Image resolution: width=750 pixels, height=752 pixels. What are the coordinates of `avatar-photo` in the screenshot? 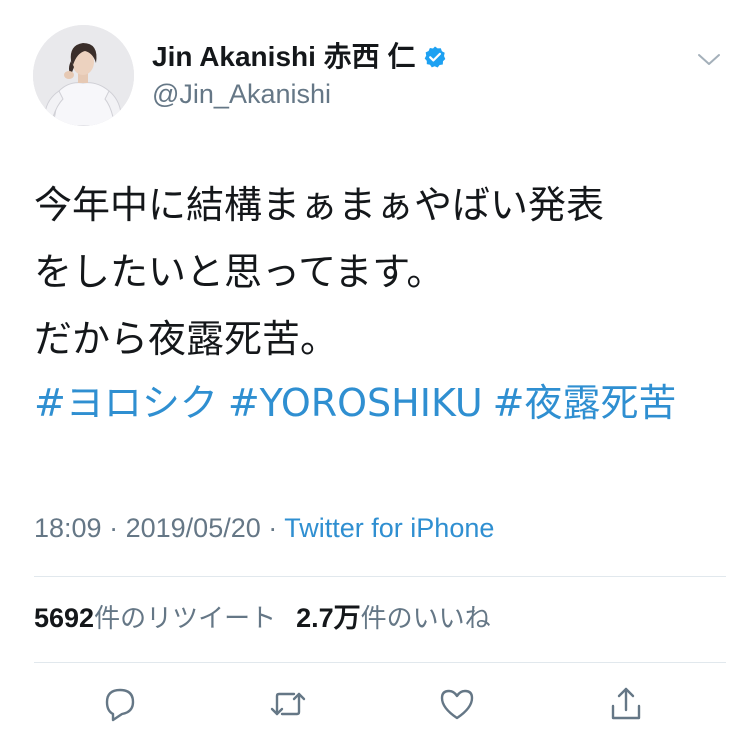 It's located at (83, 75).